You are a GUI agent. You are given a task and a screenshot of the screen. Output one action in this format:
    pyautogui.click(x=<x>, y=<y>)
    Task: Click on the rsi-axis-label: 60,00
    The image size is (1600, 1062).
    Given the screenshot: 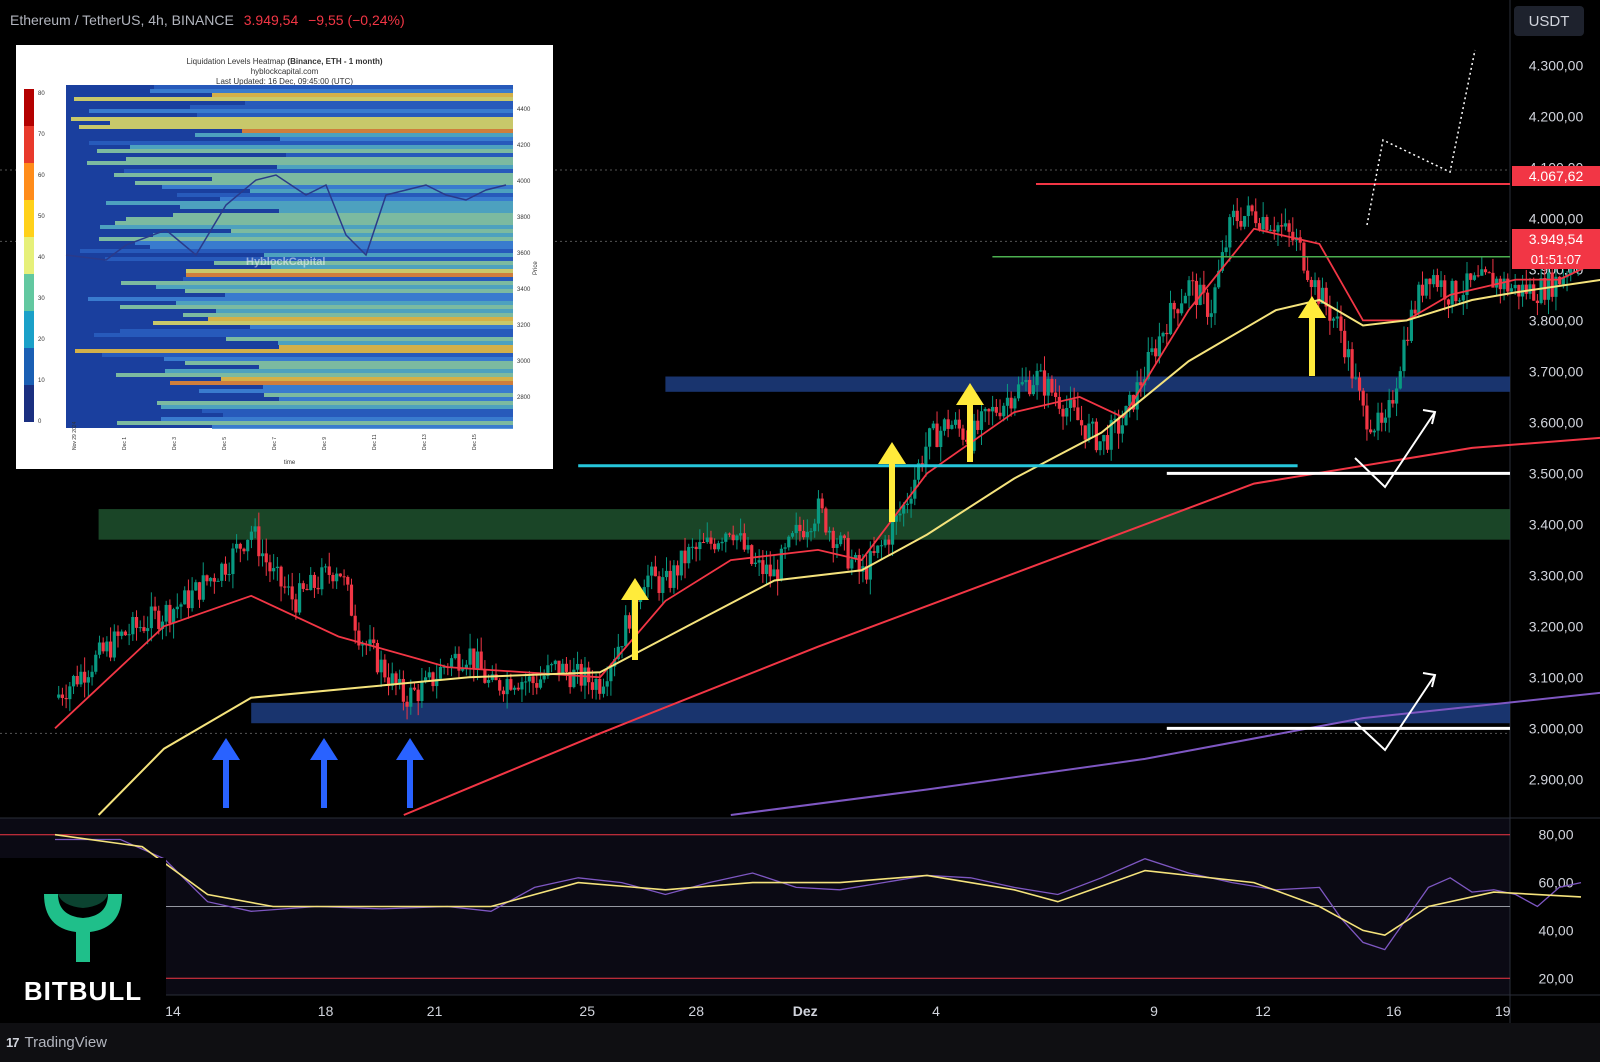 What is the action you would take?
    pyautogui.click(x=1555, y=883)
    